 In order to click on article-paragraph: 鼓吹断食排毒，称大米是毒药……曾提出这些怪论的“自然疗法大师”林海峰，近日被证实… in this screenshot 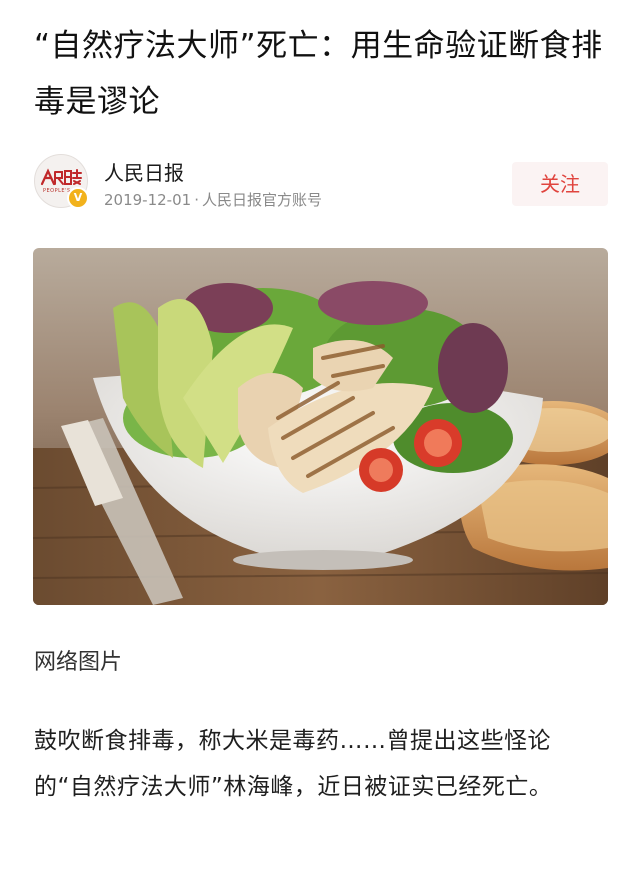, I will do `click(293, 764)`.